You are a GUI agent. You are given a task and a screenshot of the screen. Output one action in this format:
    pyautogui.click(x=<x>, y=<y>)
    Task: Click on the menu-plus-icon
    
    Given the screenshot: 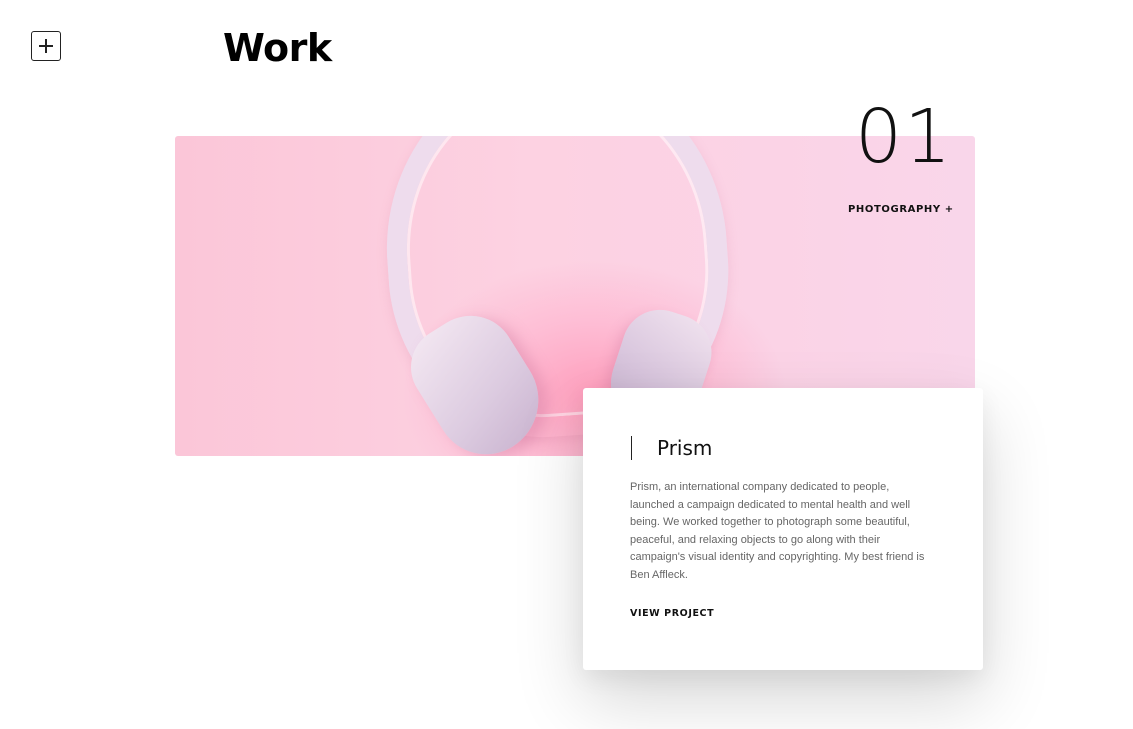 What is the action you would take?
    pyautogui.click(x=46, y=46)
    